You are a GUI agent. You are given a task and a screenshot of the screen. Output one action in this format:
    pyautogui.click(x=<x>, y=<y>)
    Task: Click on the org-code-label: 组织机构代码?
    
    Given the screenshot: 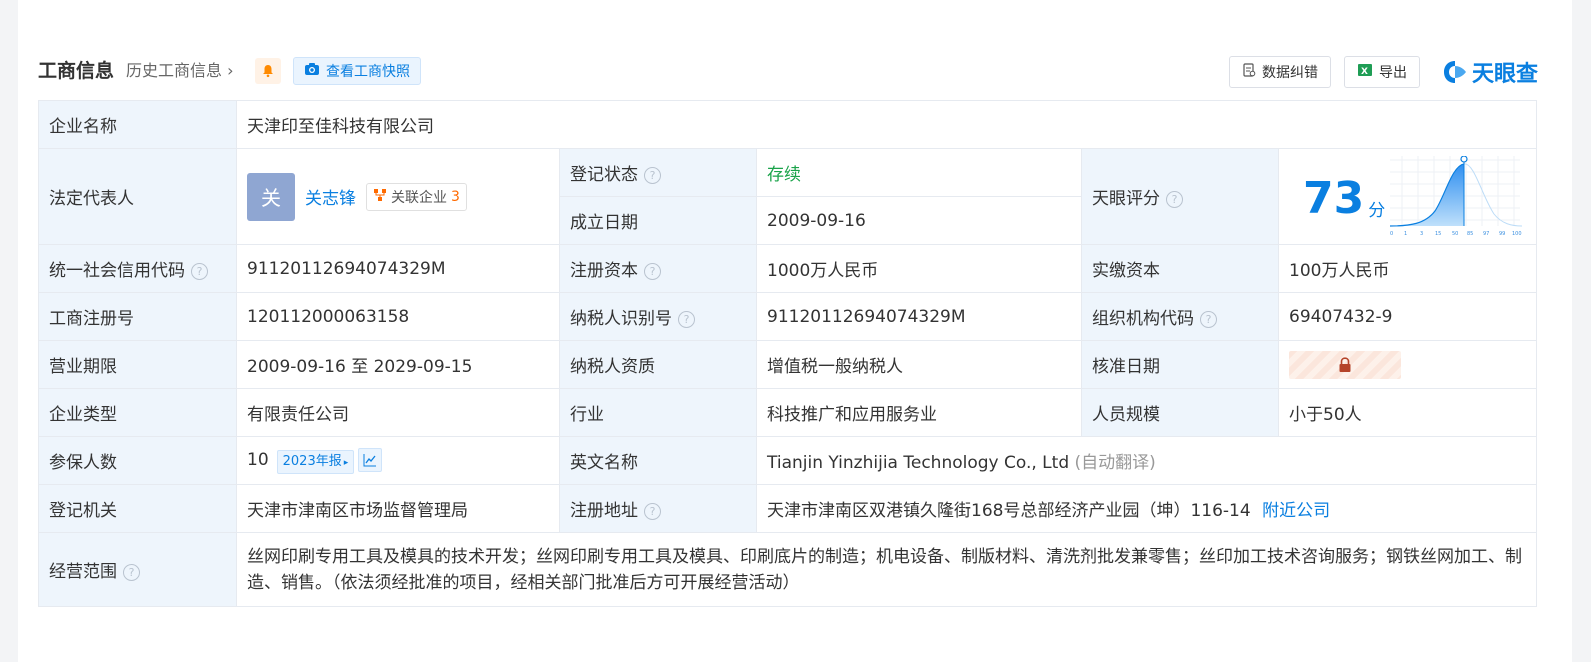 What is the action you would take?
    pyautogui.click(x=1180, y=316)
    